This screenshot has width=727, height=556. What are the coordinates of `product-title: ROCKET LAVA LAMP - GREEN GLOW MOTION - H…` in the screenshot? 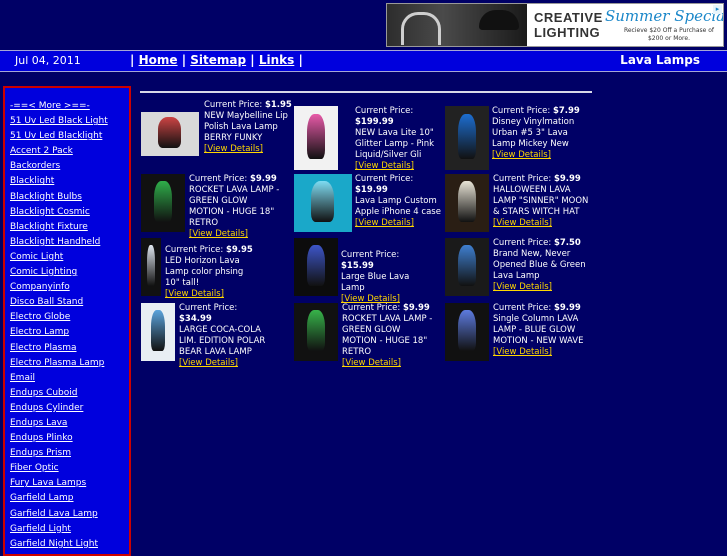 It's located at (234, 206).